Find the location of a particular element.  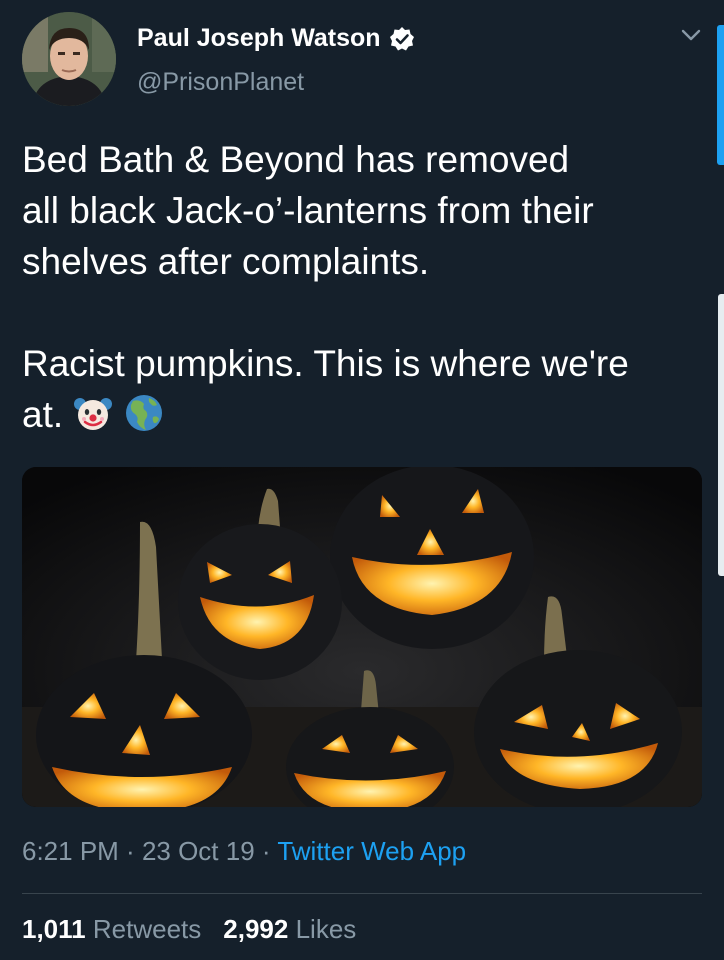

tweet-text-line: Racist pumpkins. This is where we're is located at coordinates (325, 363).